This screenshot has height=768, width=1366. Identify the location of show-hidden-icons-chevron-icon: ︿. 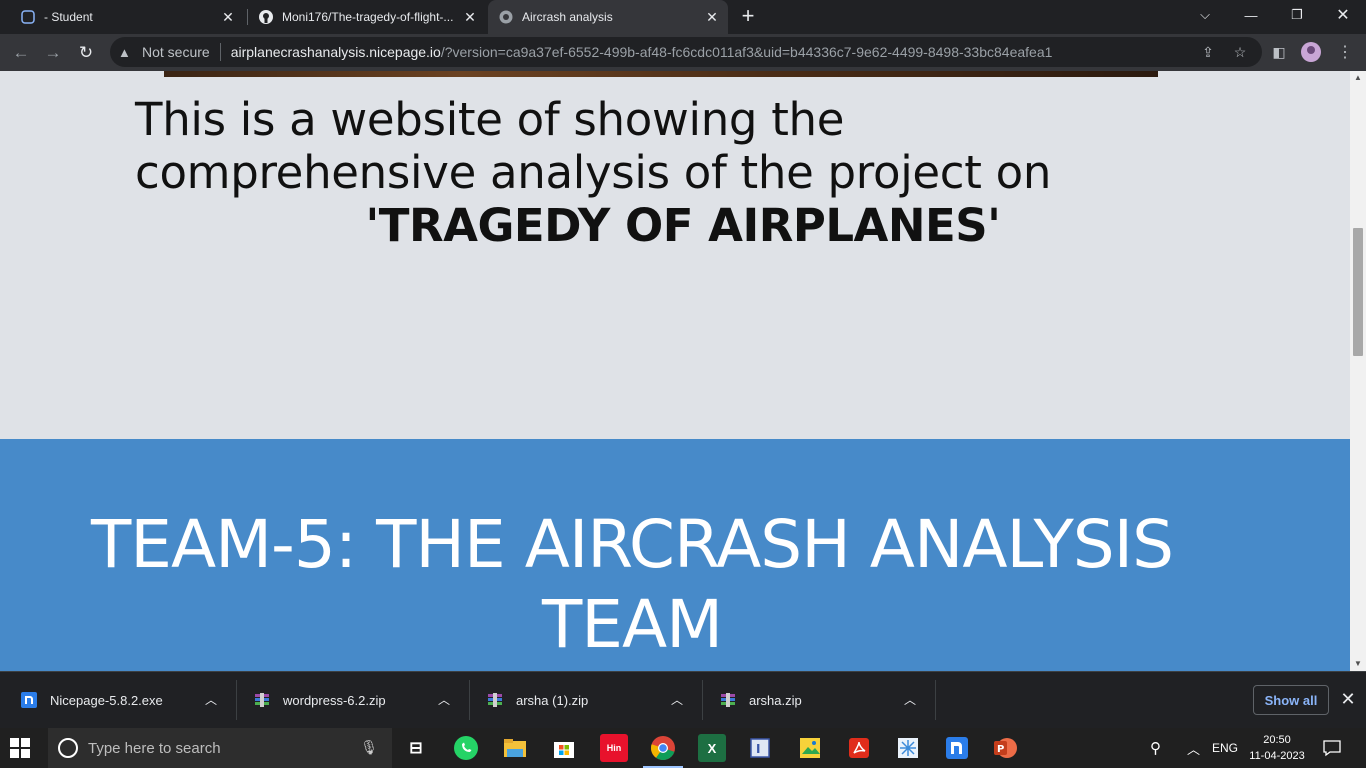
(1193, 748).